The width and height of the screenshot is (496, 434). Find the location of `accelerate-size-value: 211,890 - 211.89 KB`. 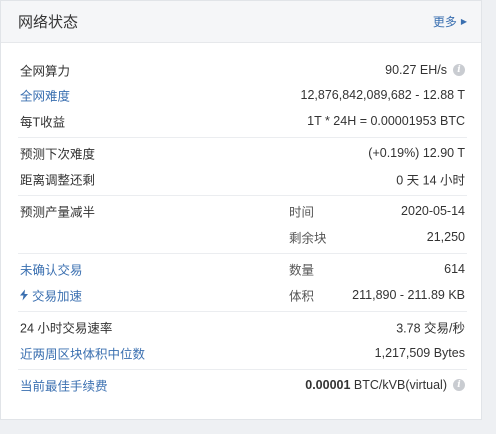

accelerate-size-value: 211,890 - 211.89 KB is located at coordinates (408, 294).